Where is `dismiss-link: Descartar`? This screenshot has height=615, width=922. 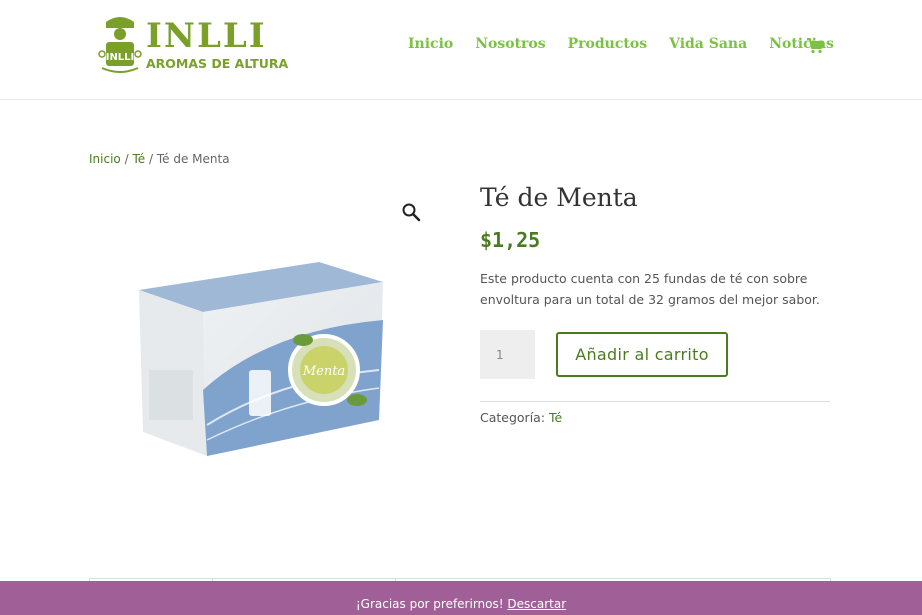 dismiss-link: Descartar is located at coordinates (536, 604).